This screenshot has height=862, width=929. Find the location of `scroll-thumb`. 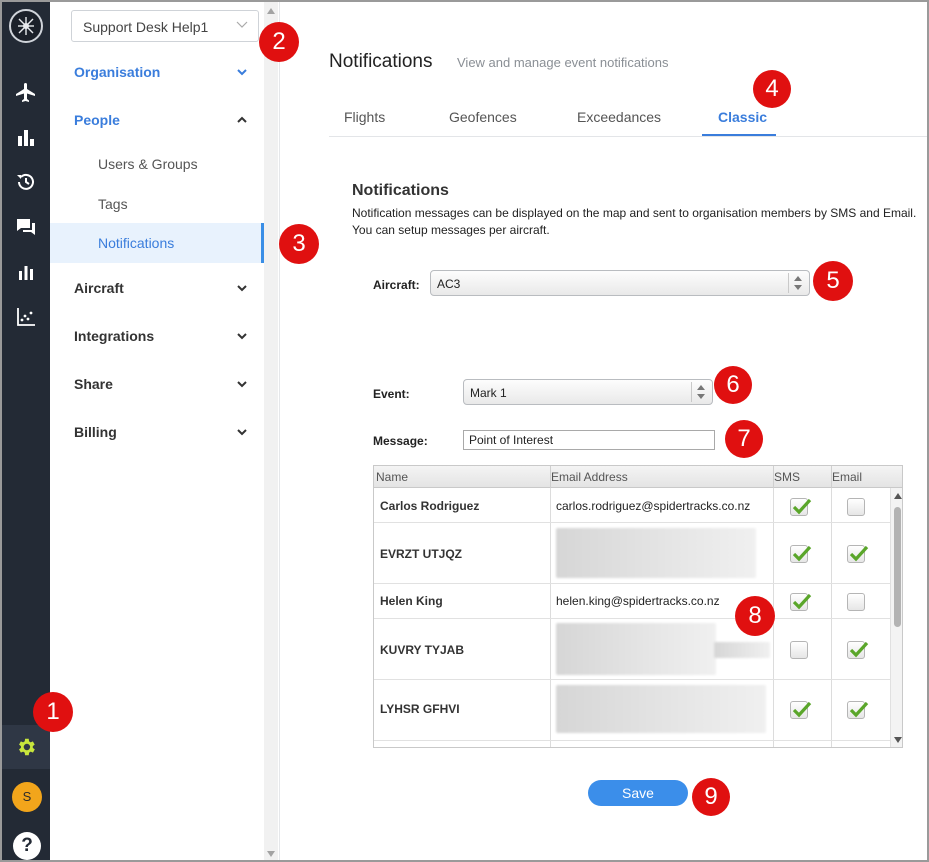

scroll-thumb is located at coordinates (897, 567).